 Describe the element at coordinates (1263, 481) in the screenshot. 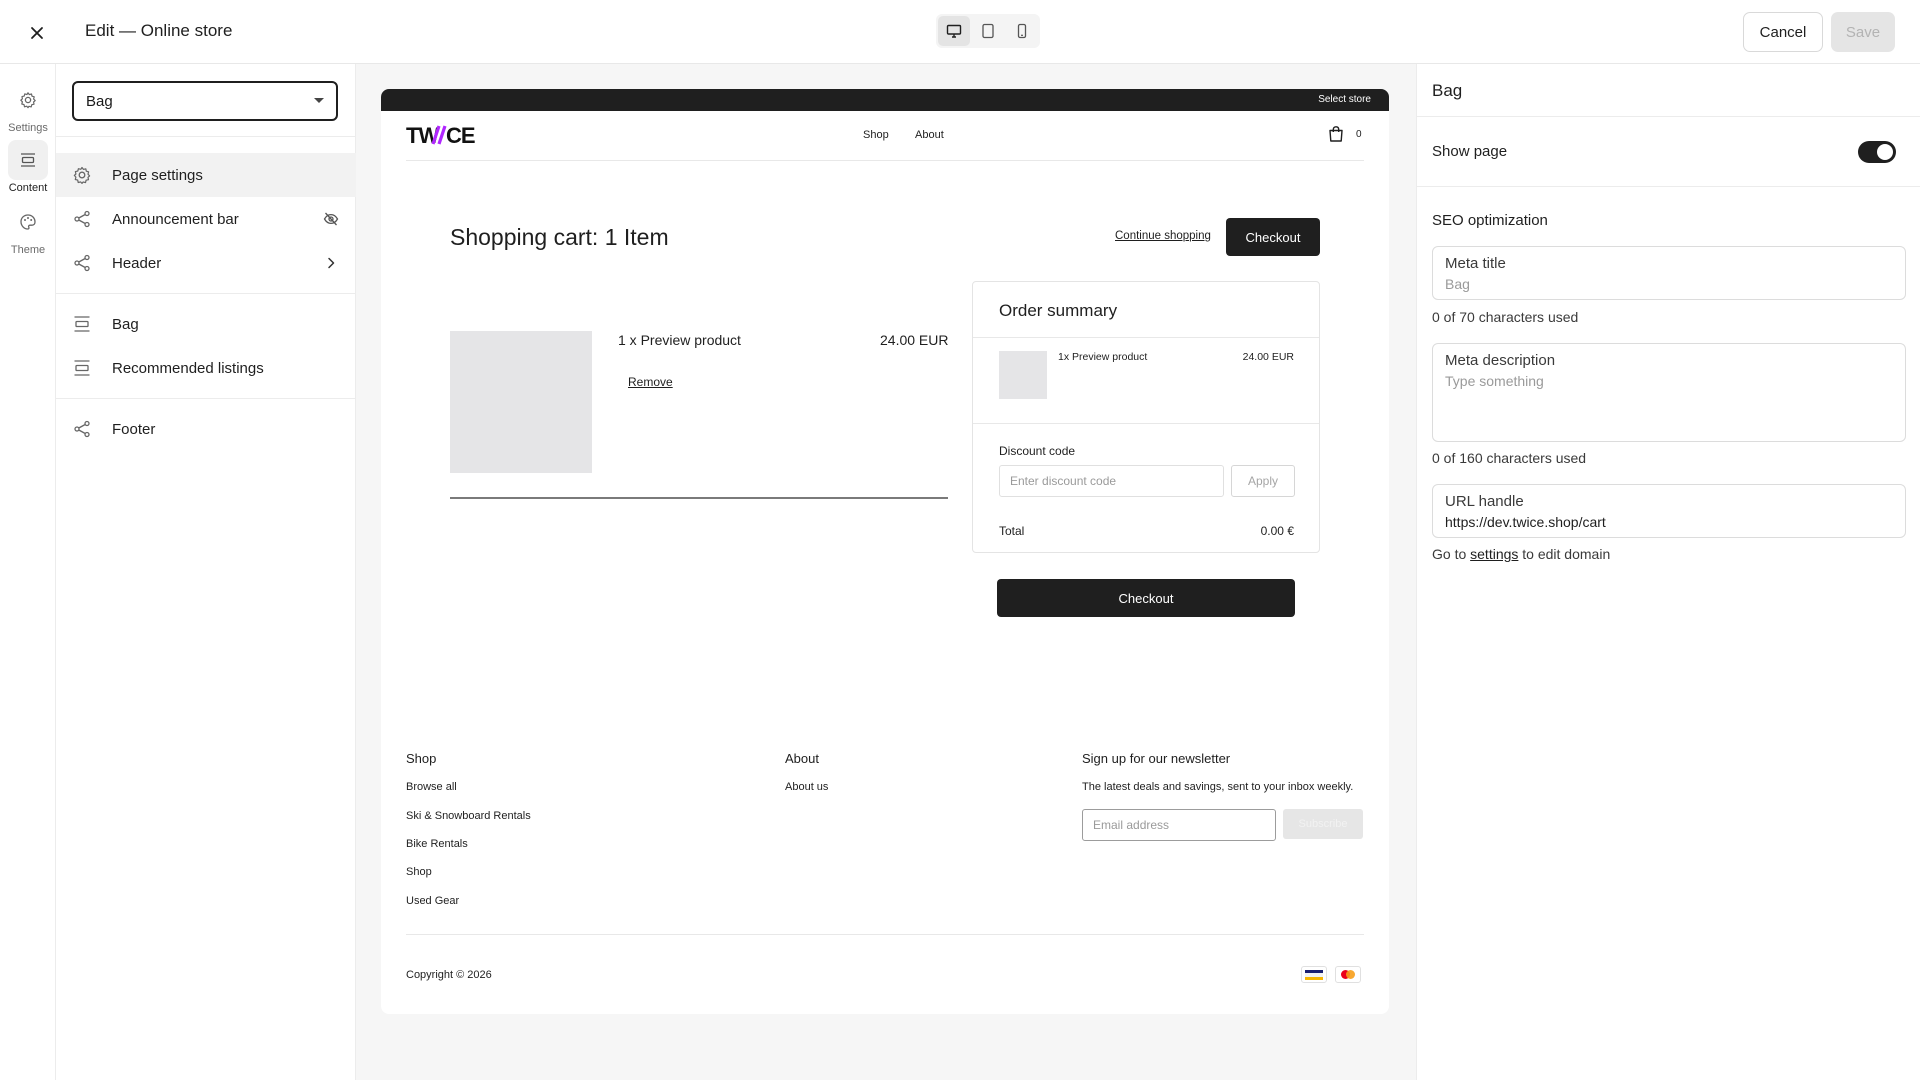

I see `apply-button: Apply` at that location.